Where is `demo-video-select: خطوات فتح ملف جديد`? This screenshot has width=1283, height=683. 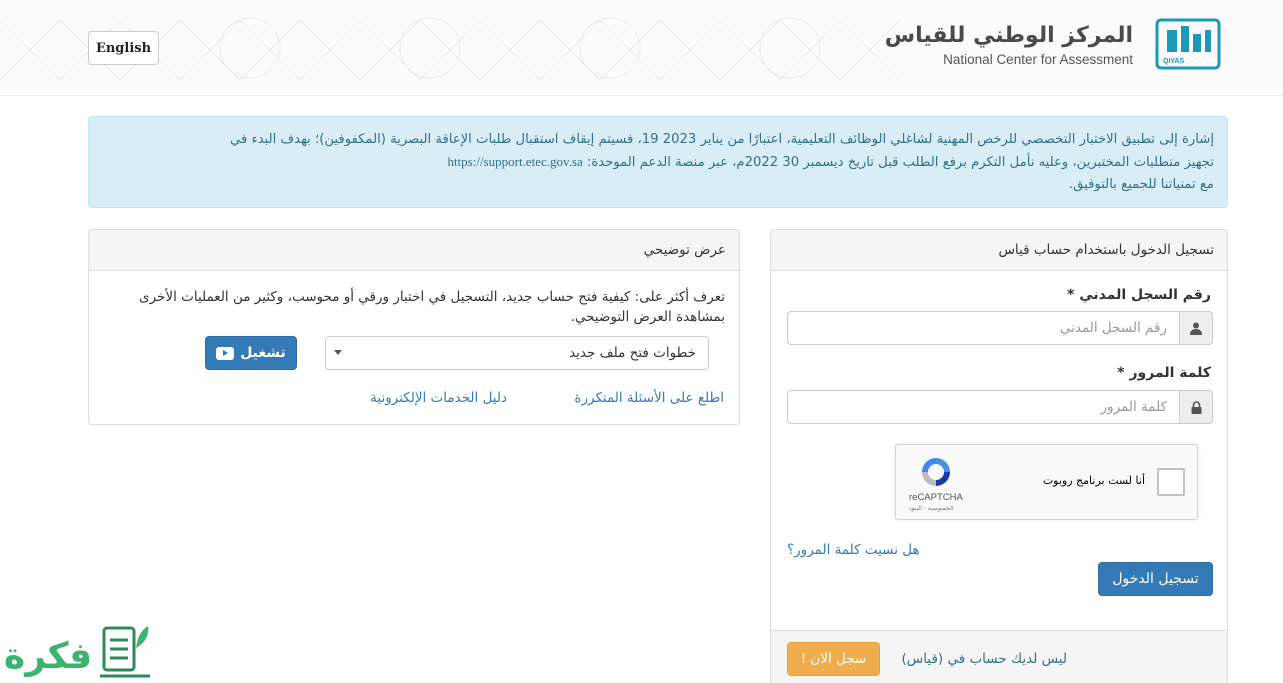
demo-video-select: خطوات فتح ملف جديد is located at coordinates (517, 353).